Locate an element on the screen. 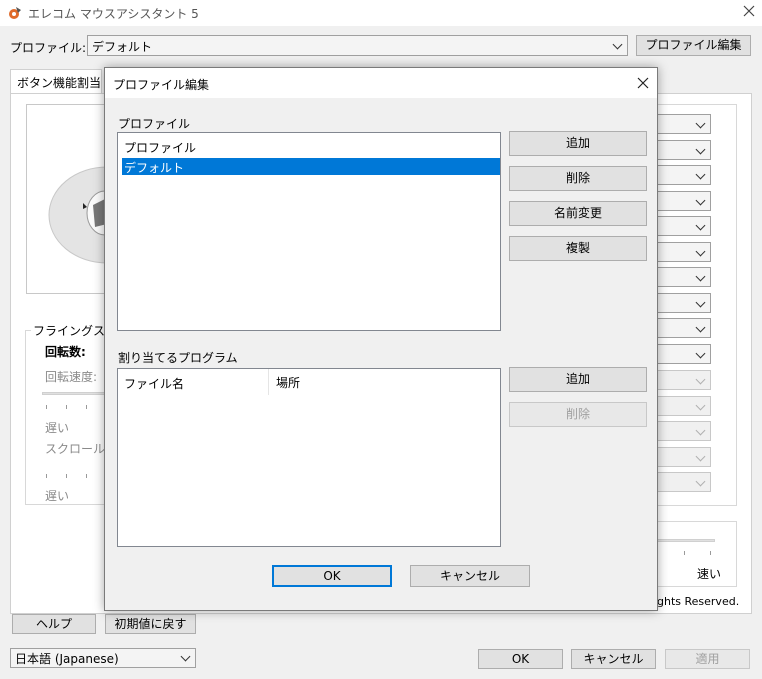 Image resolution: width=762 pixels, height=679 pixels. tab-button-assign: ボタン機能割当 is located at coordinates (56, 81).